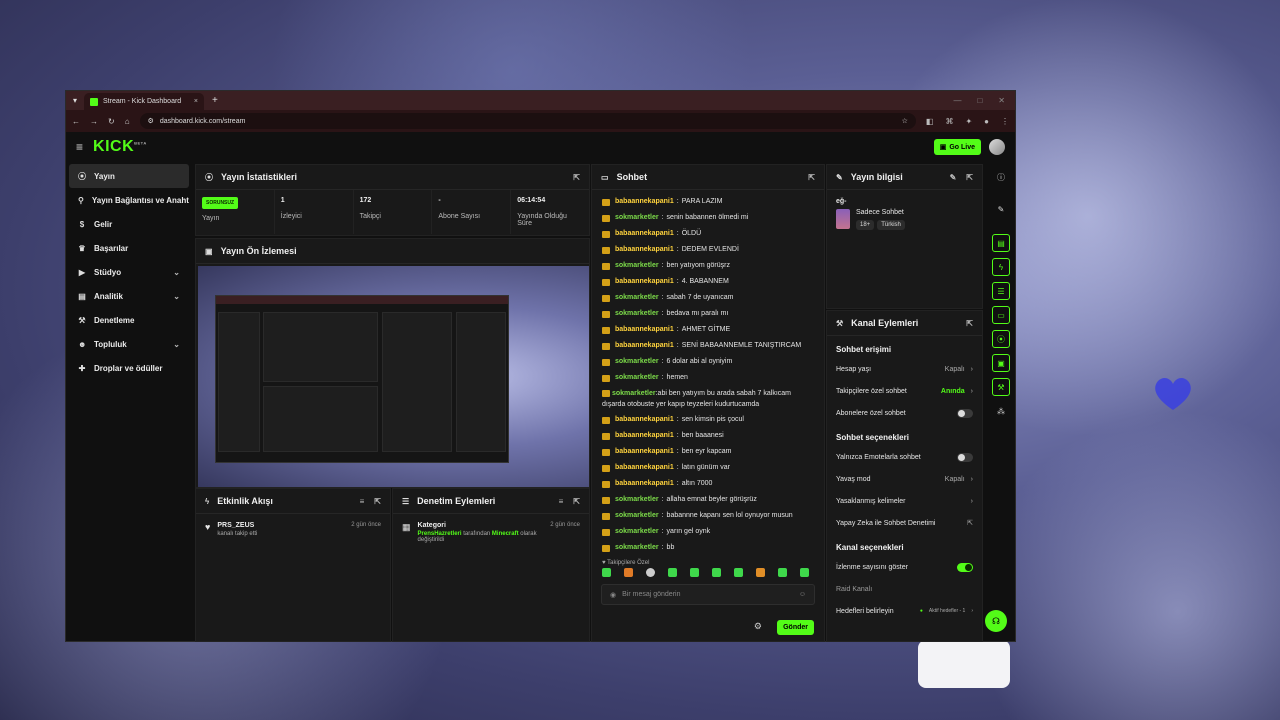 This screenshot has height=720, width=1280. I want to click on go-live-button: ▣ Go Live, so click(957, 147).